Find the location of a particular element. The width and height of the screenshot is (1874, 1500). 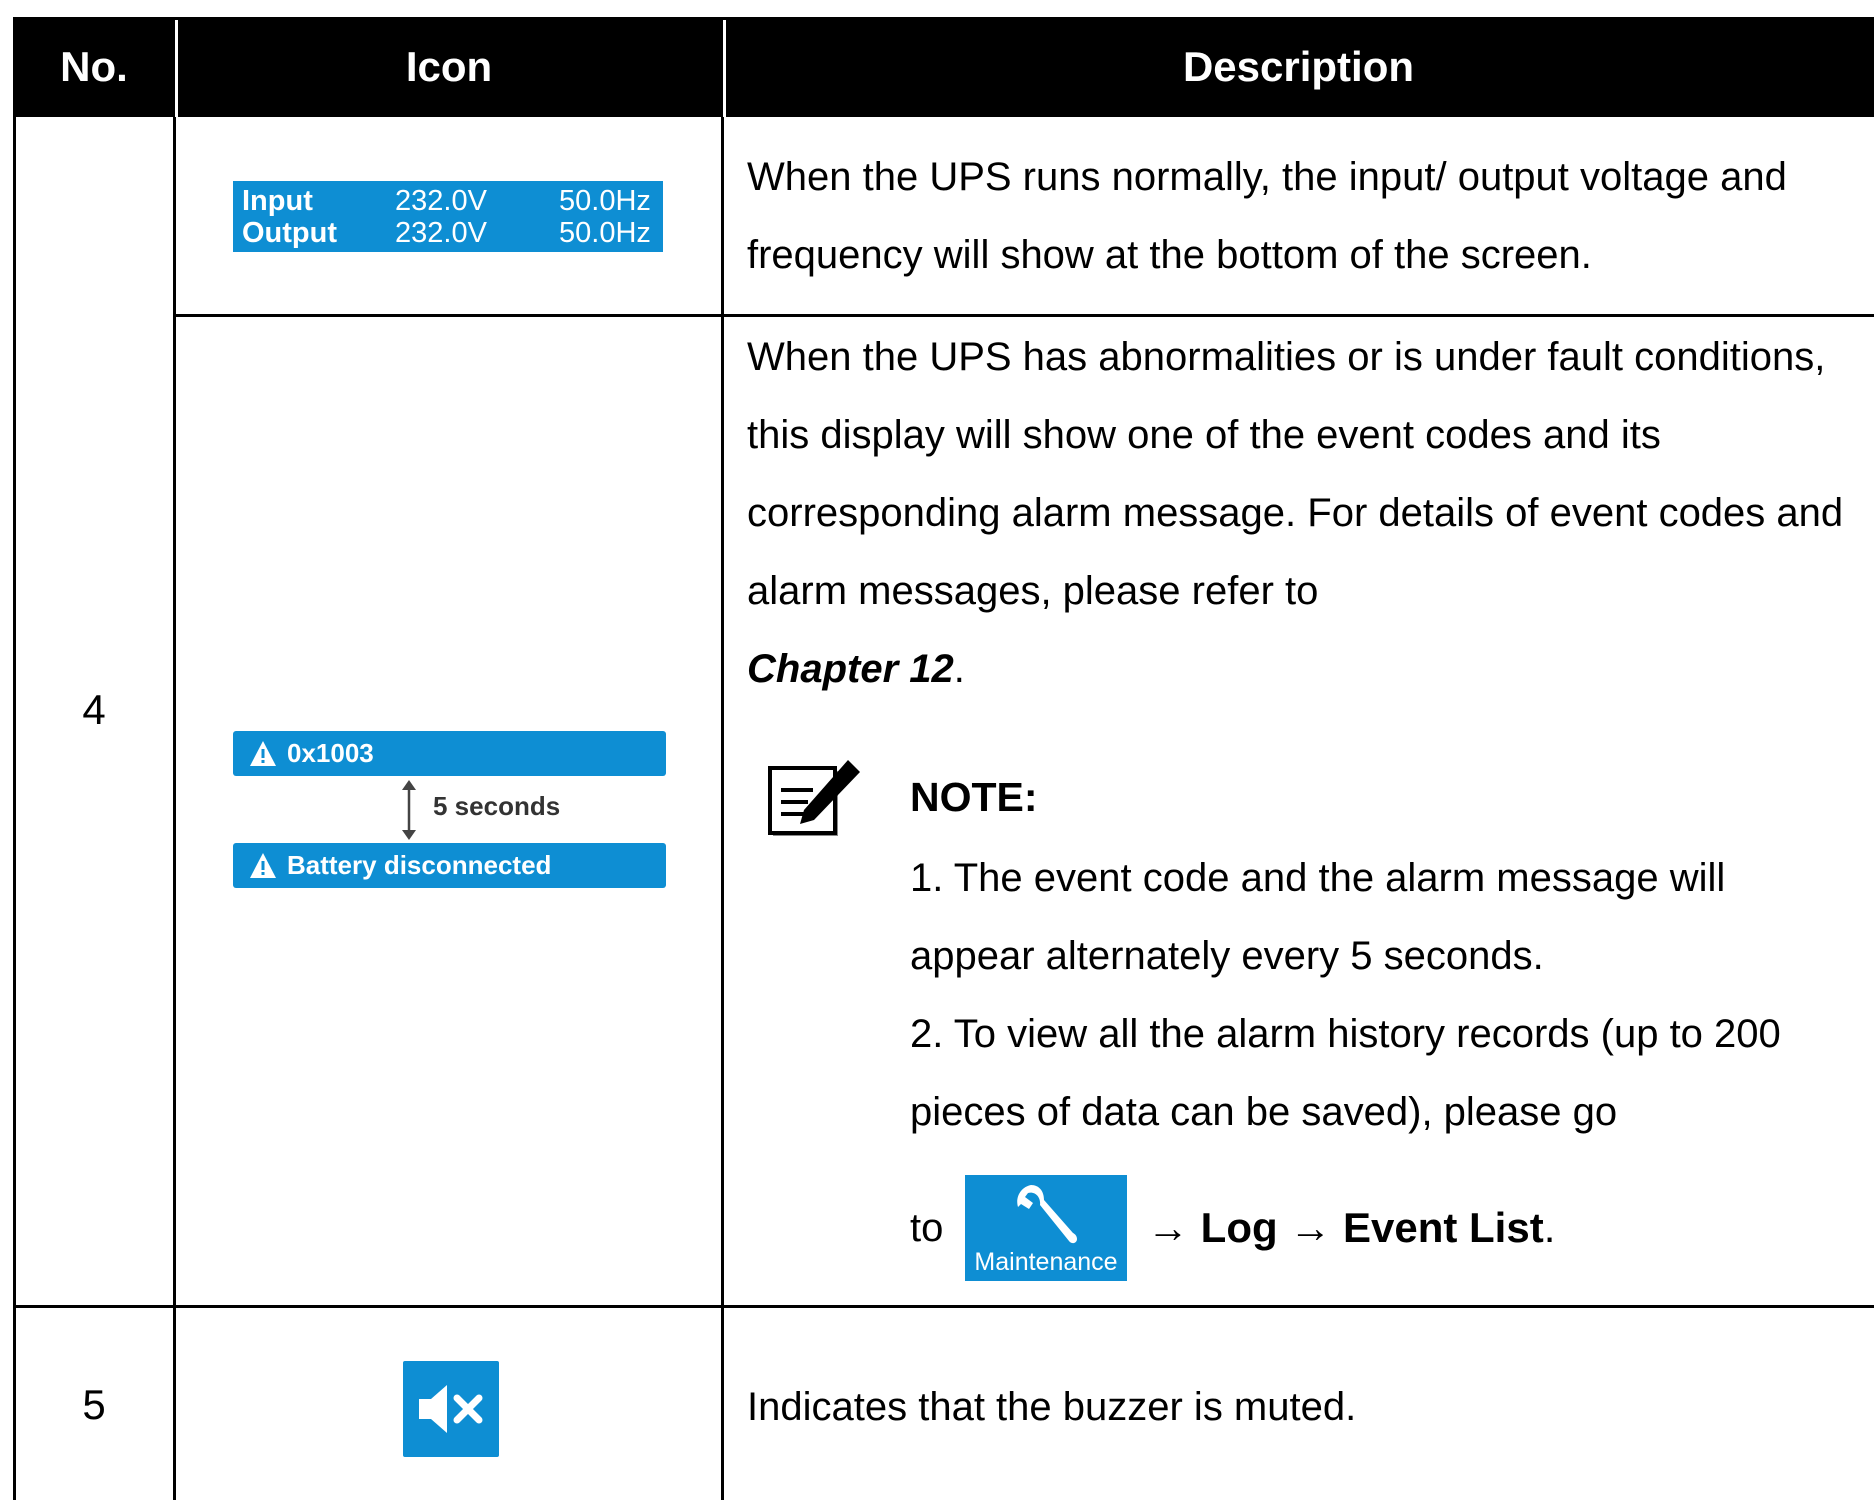

maintenance-button: Maintenance is located at coordinates (1046, 1228).